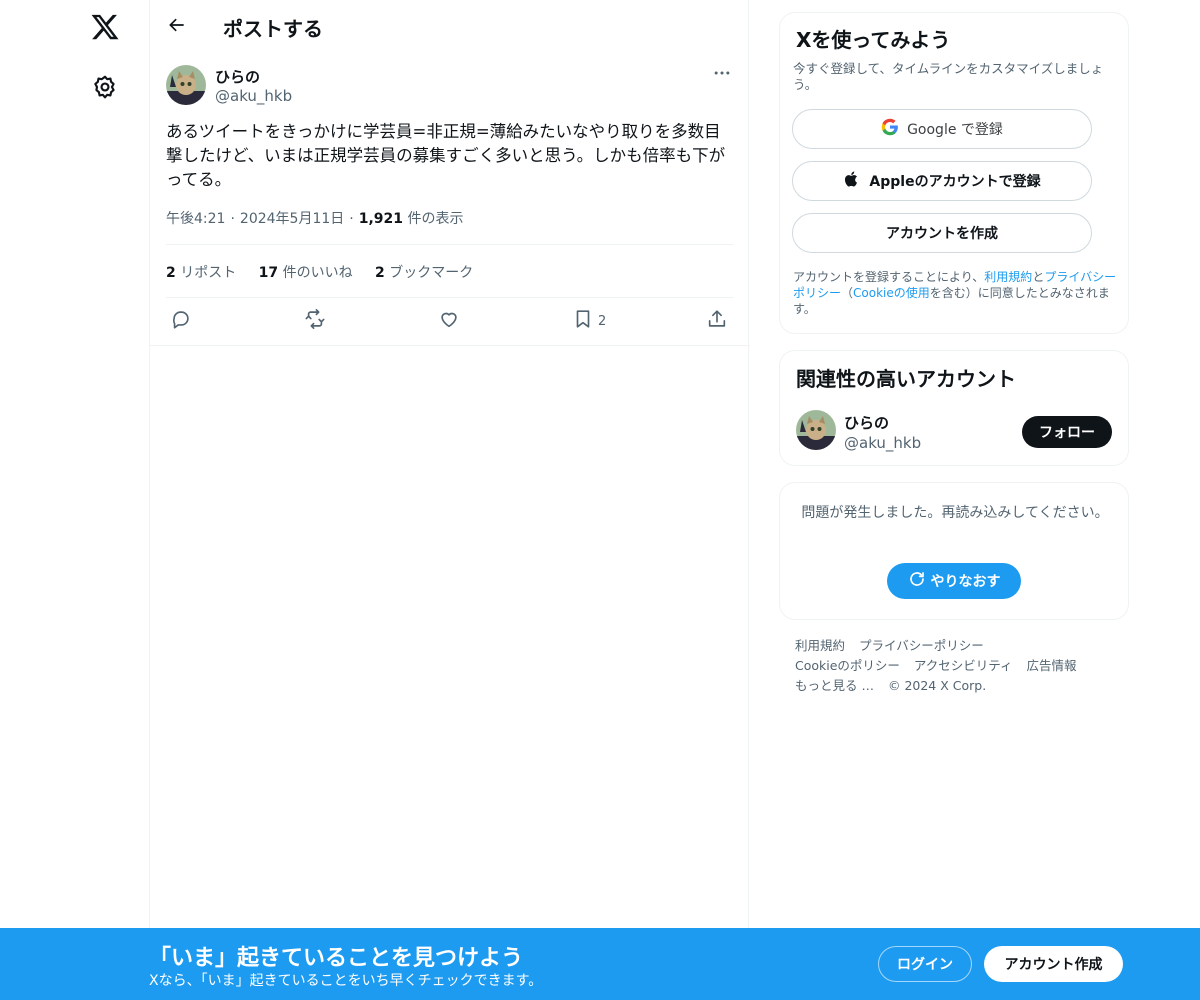  What do you see at coordinates (195, 219) in the screenshot?
I see `post-time: 午後4:21` at bounding box center [195, 219].